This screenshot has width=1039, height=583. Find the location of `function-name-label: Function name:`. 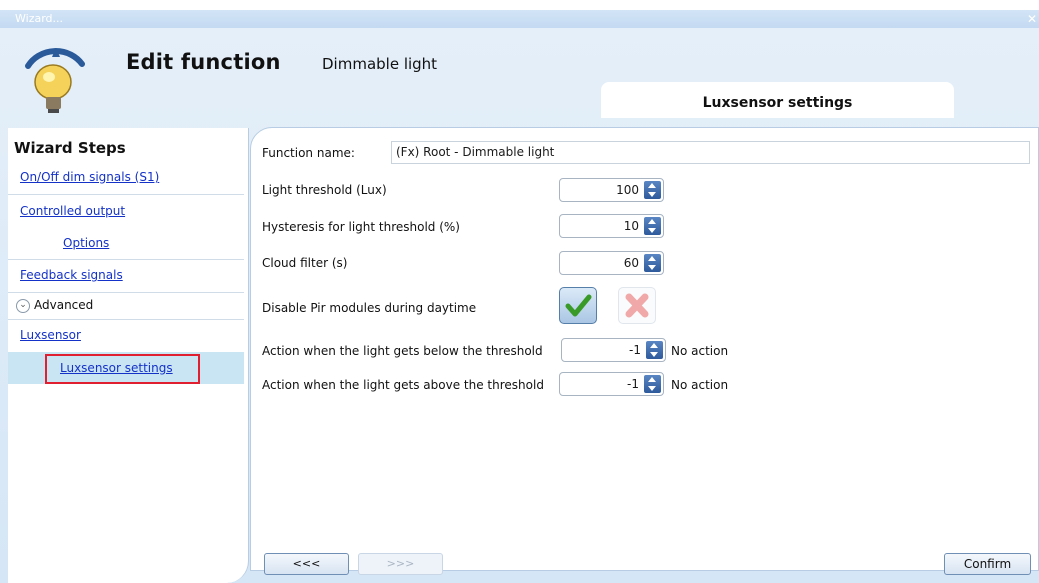

function-name-label: Function name: is located at coordinates (308, 153).